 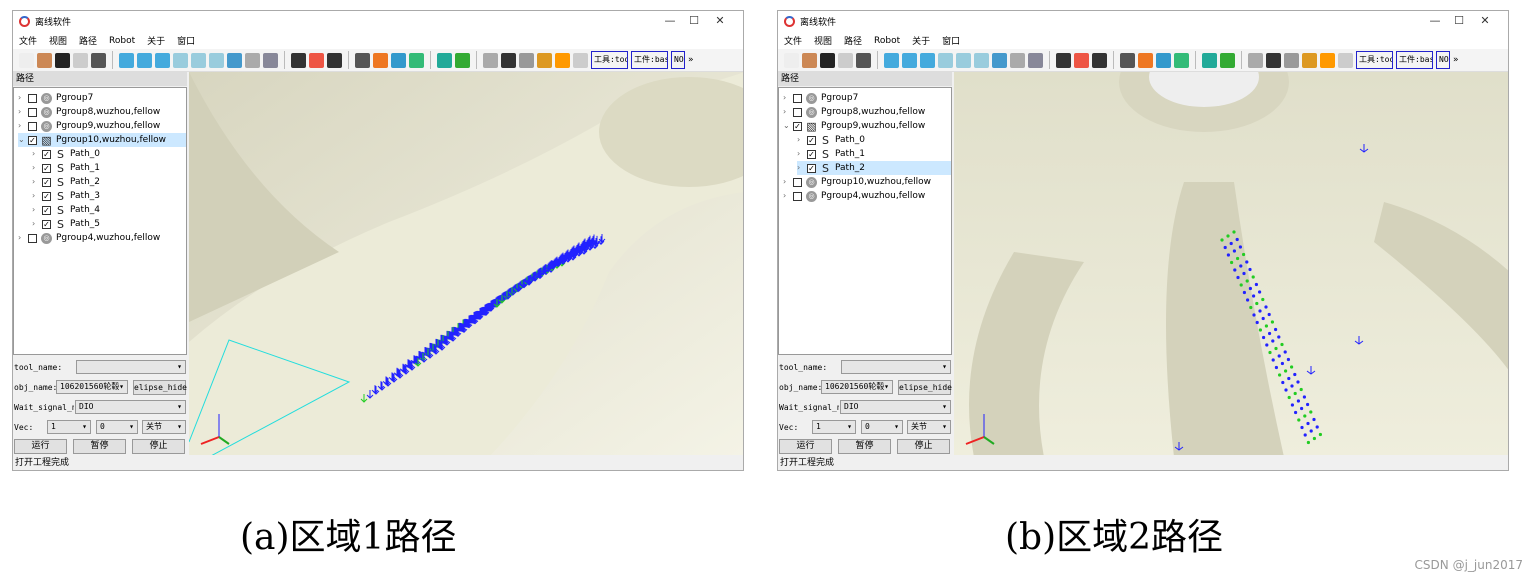 I want to click on tree-item: › ◎ Pgroup8,wuzhou,fellow, so click(x=854, y=112).